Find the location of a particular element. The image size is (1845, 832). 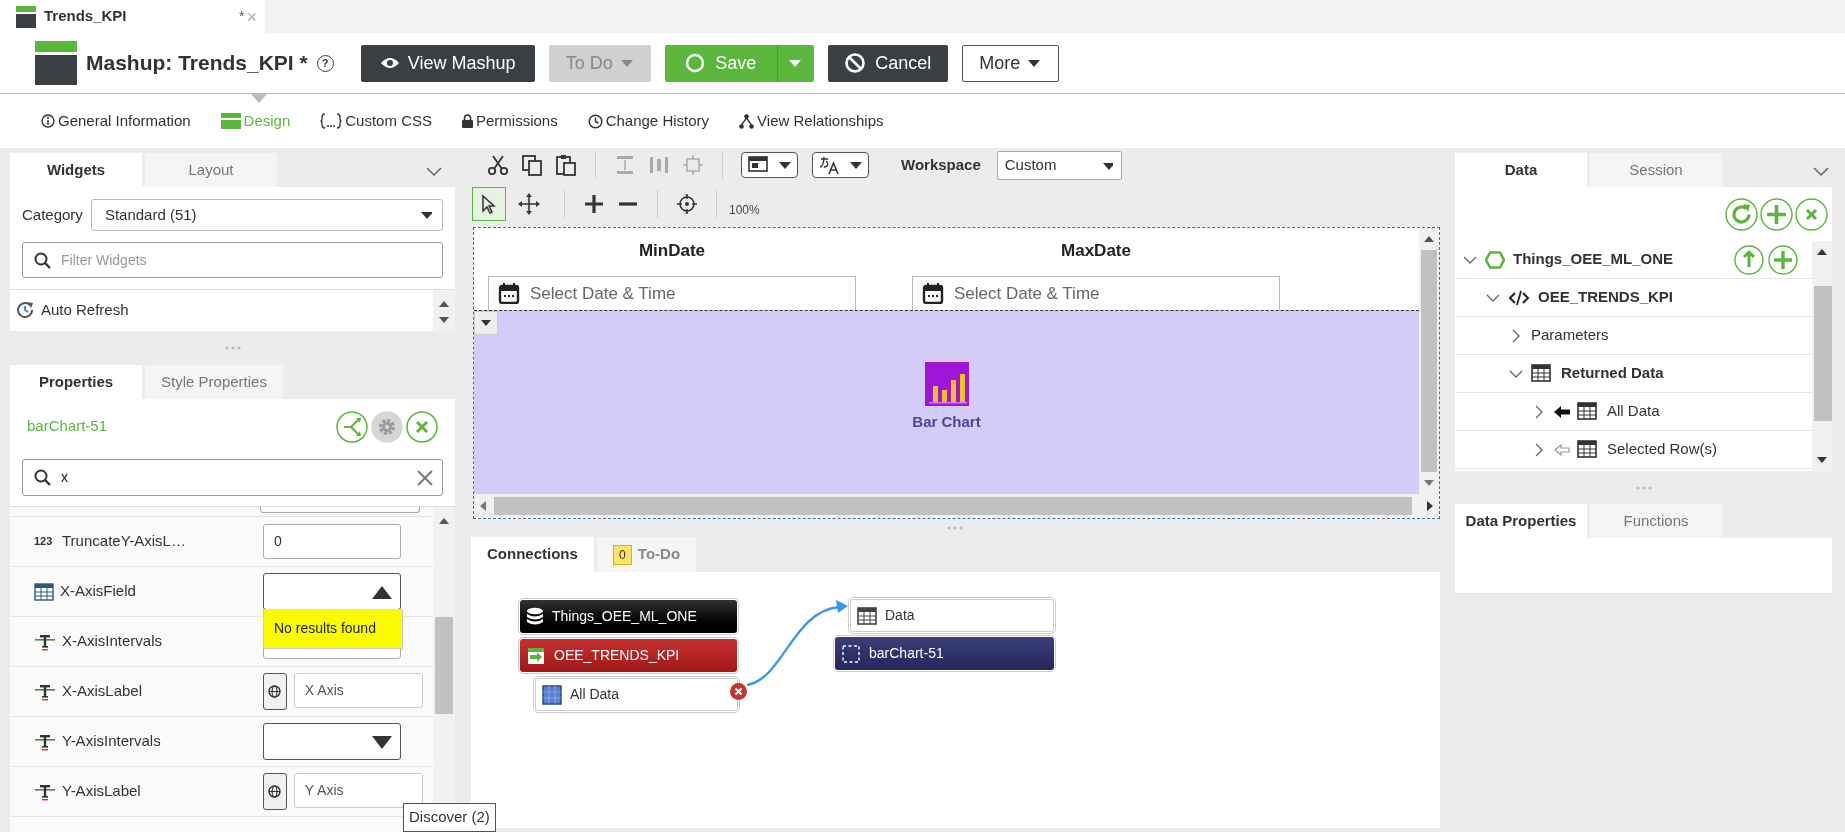

widget-label: Bar Chart is located at coordinates (946, 421).